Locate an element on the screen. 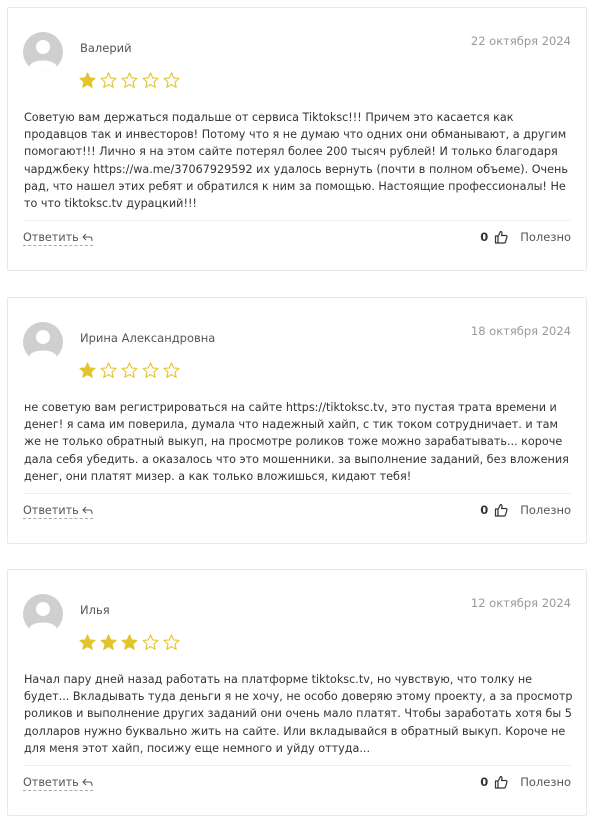 The height and width of the screenshot is (821, 594). review-date: 22 октября 2024 is located at coordinates (520, 41).